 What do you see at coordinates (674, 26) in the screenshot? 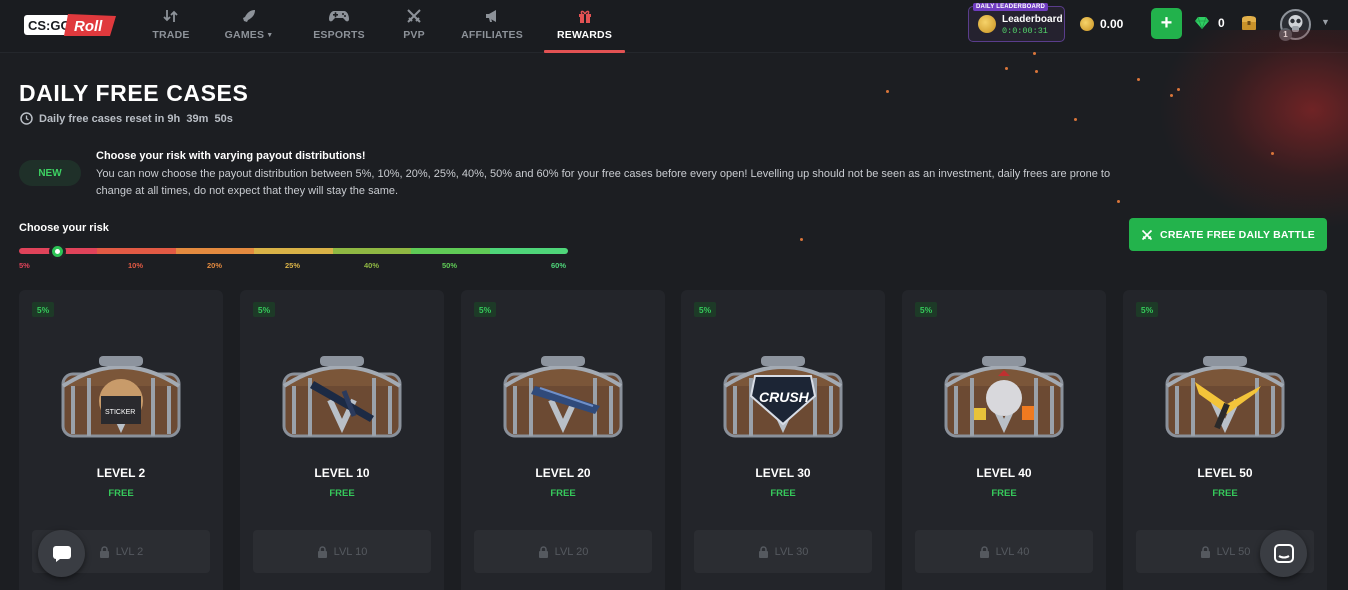
I see `top-navbar: CS:GO Roll TRADE GAMES ▼ ESPORTS PVP AFFI` at bounding box center [674, 26].